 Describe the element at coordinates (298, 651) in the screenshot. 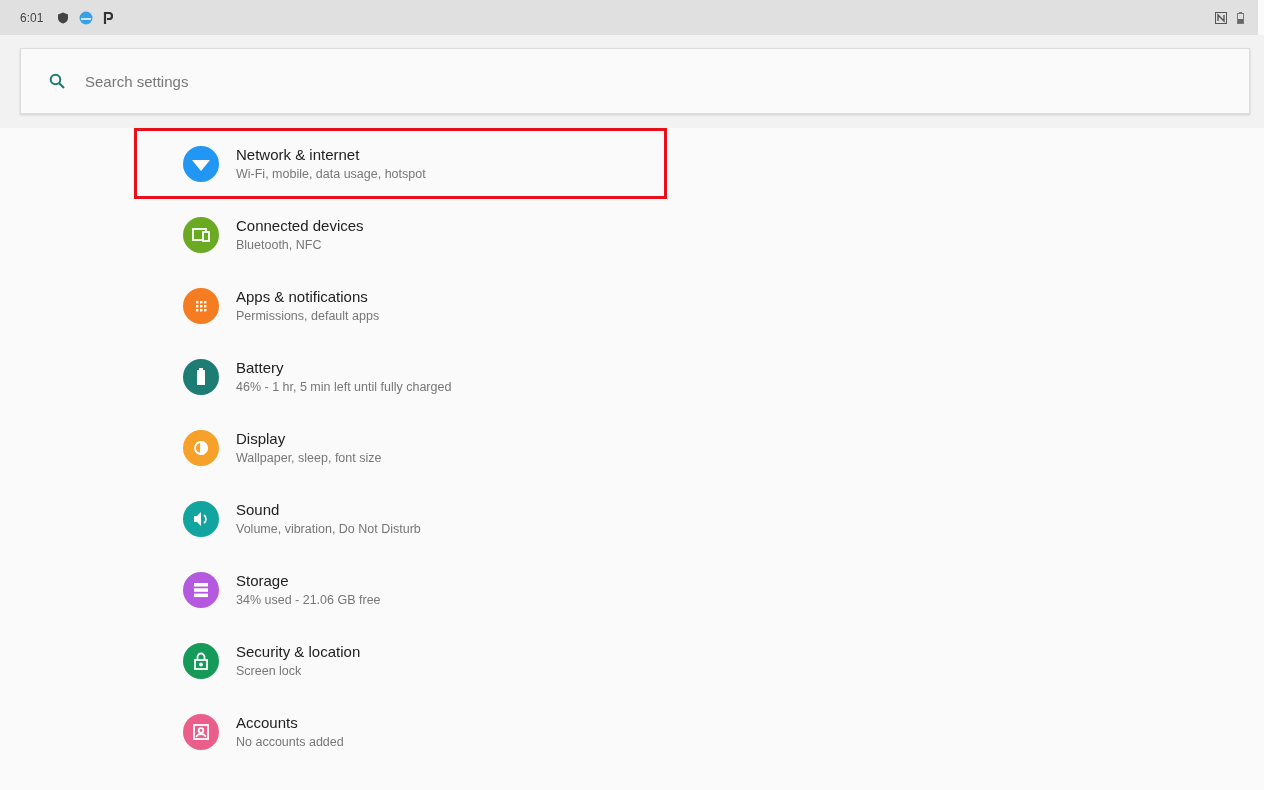

I see `item-title: Security & location` at that location.